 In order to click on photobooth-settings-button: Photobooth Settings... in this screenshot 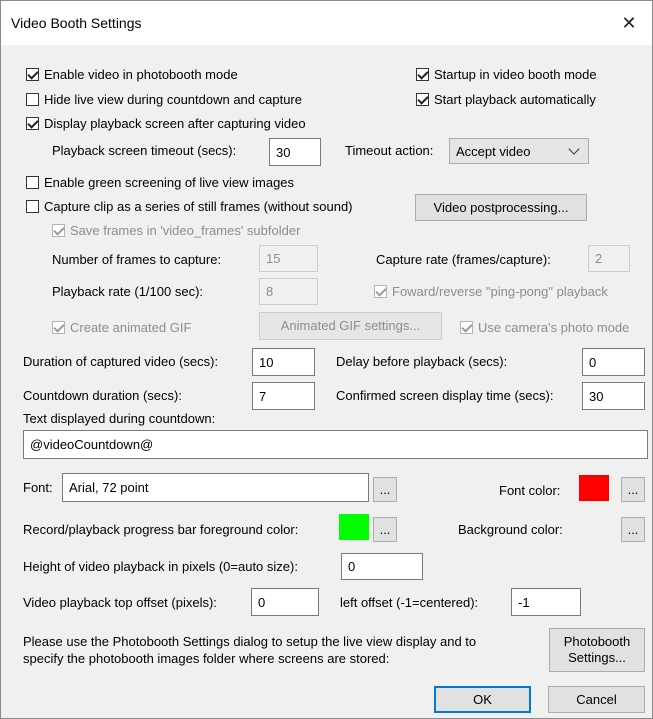, I will do `click(597, 650)`.